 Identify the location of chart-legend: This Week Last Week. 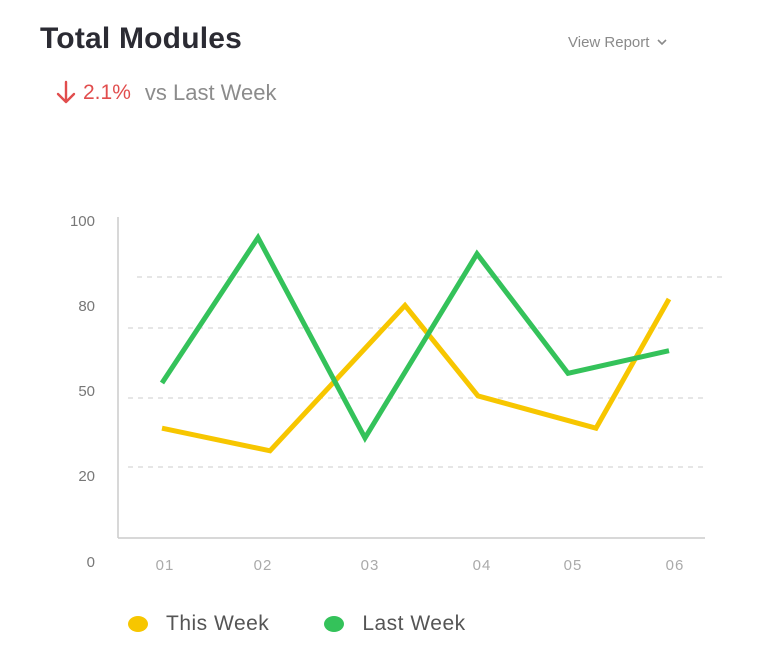
(324, 624).